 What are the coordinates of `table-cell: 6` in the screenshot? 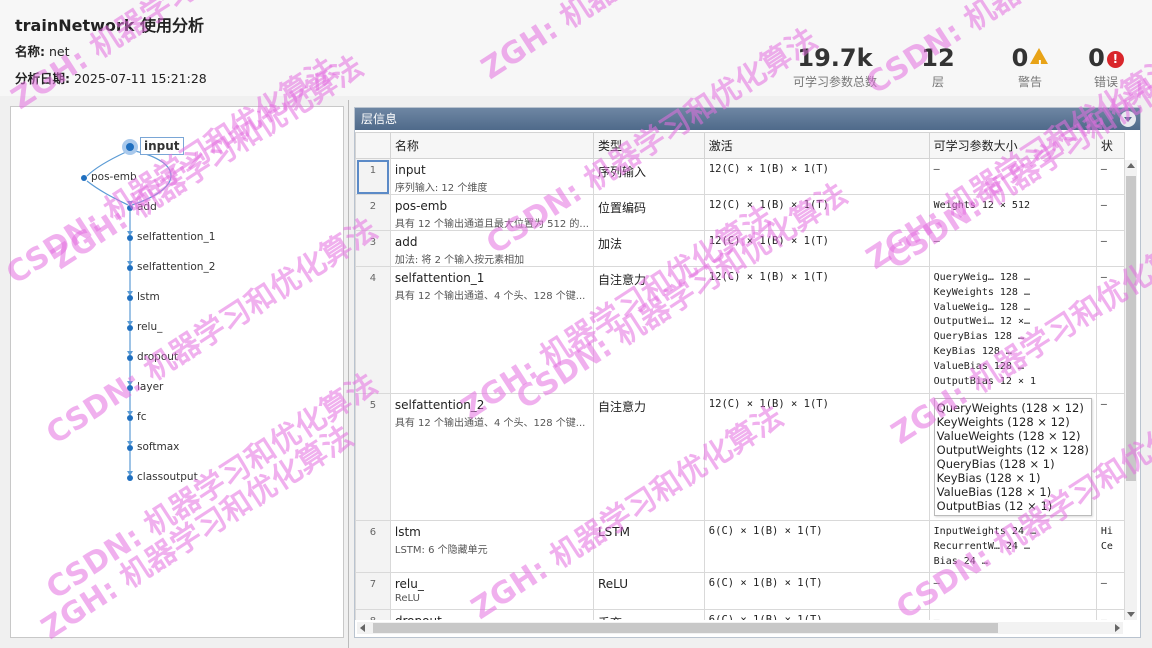 It's located at (373, 546).